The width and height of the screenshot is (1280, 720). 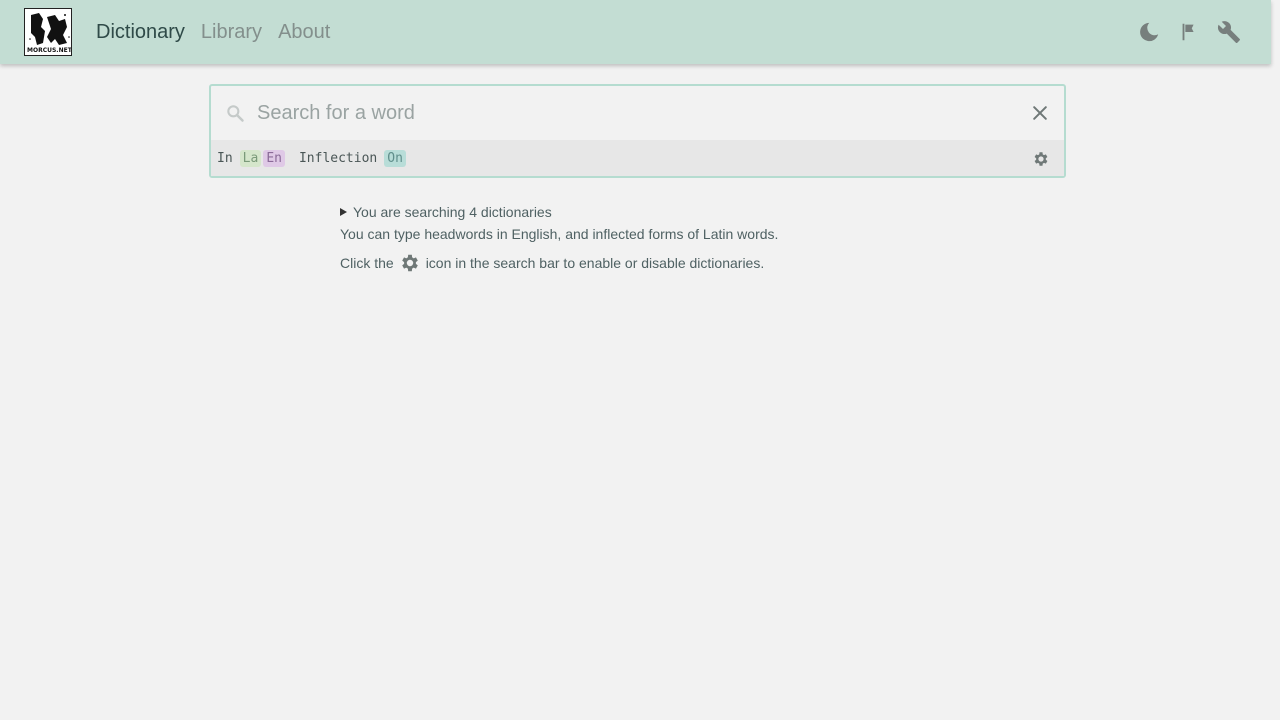 What do you see at coordinates (635, 32) in the screenshot?
I see `top-app-bar: MORCUS.NET Dictionary Library About` at bounding box center [635, 32].